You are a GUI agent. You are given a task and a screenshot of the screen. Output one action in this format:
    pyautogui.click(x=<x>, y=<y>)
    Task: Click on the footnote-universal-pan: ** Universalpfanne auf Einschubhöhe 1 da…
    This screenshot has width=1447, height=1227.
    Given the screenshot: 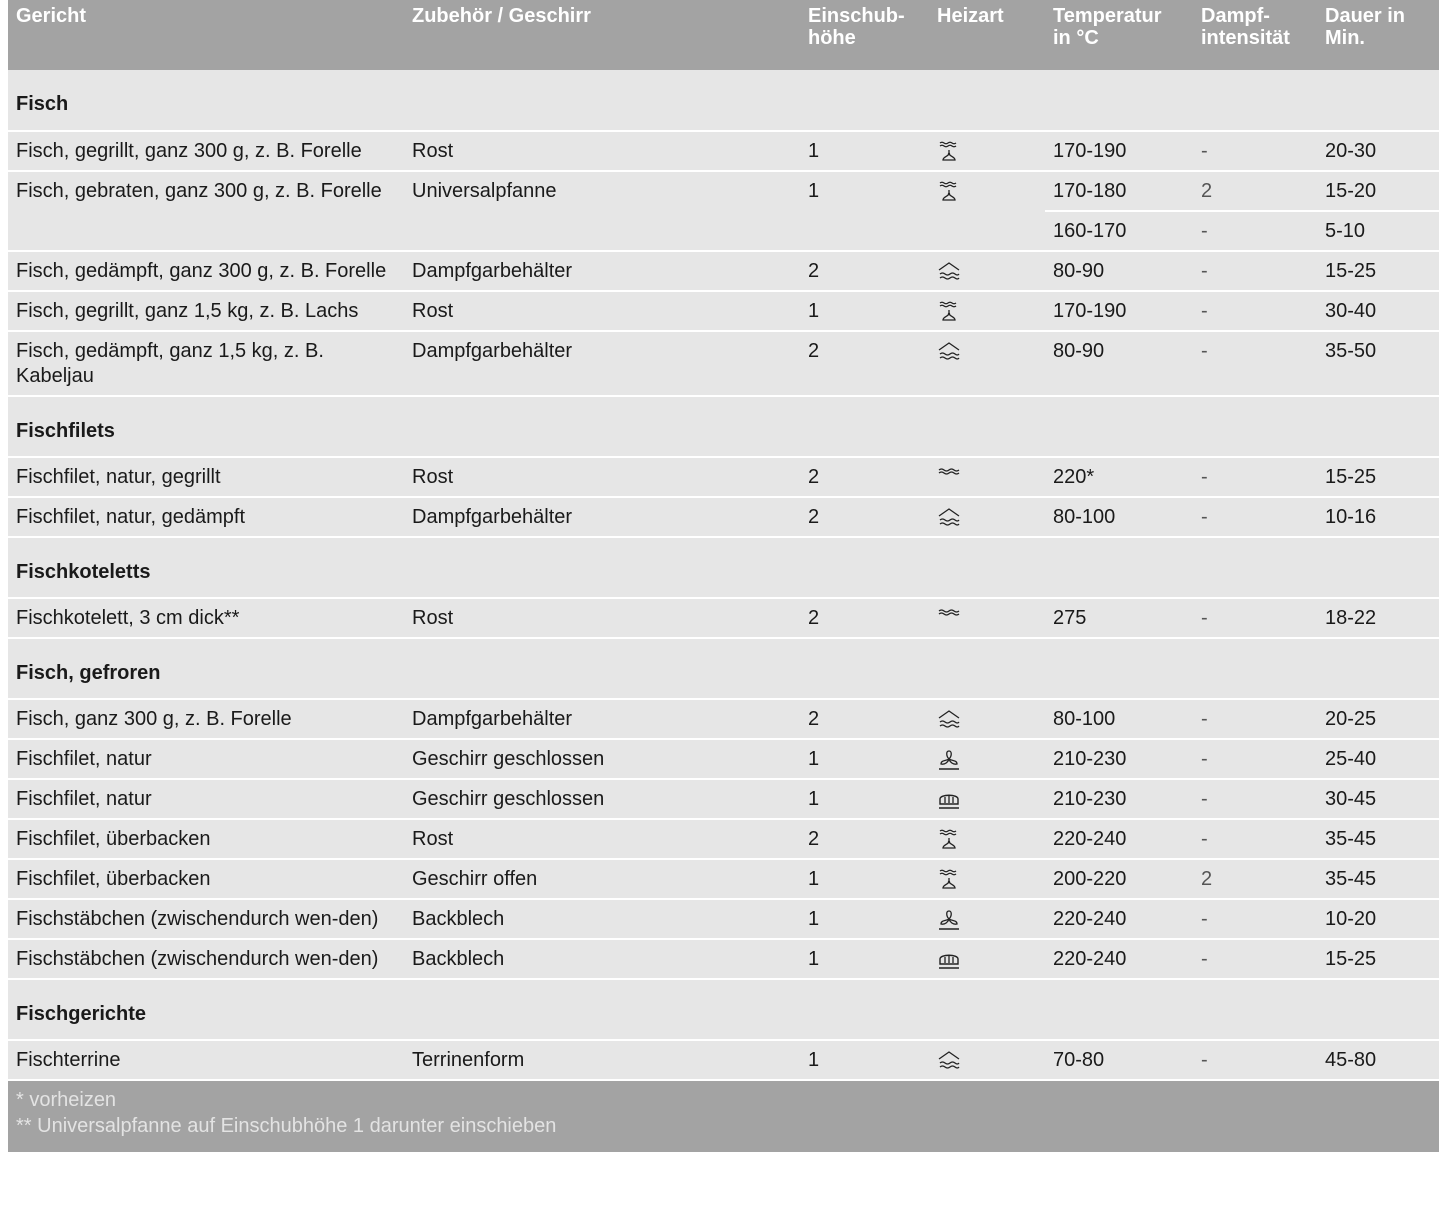 What is the action you would take?
    pyautogui.click(x=286, y=1126)
    